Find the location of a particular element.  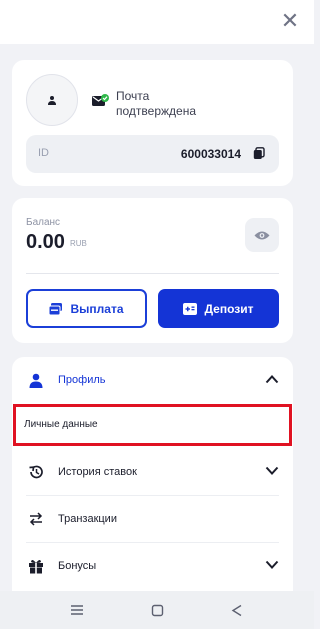

avatar is located at coordinates (52, 100).